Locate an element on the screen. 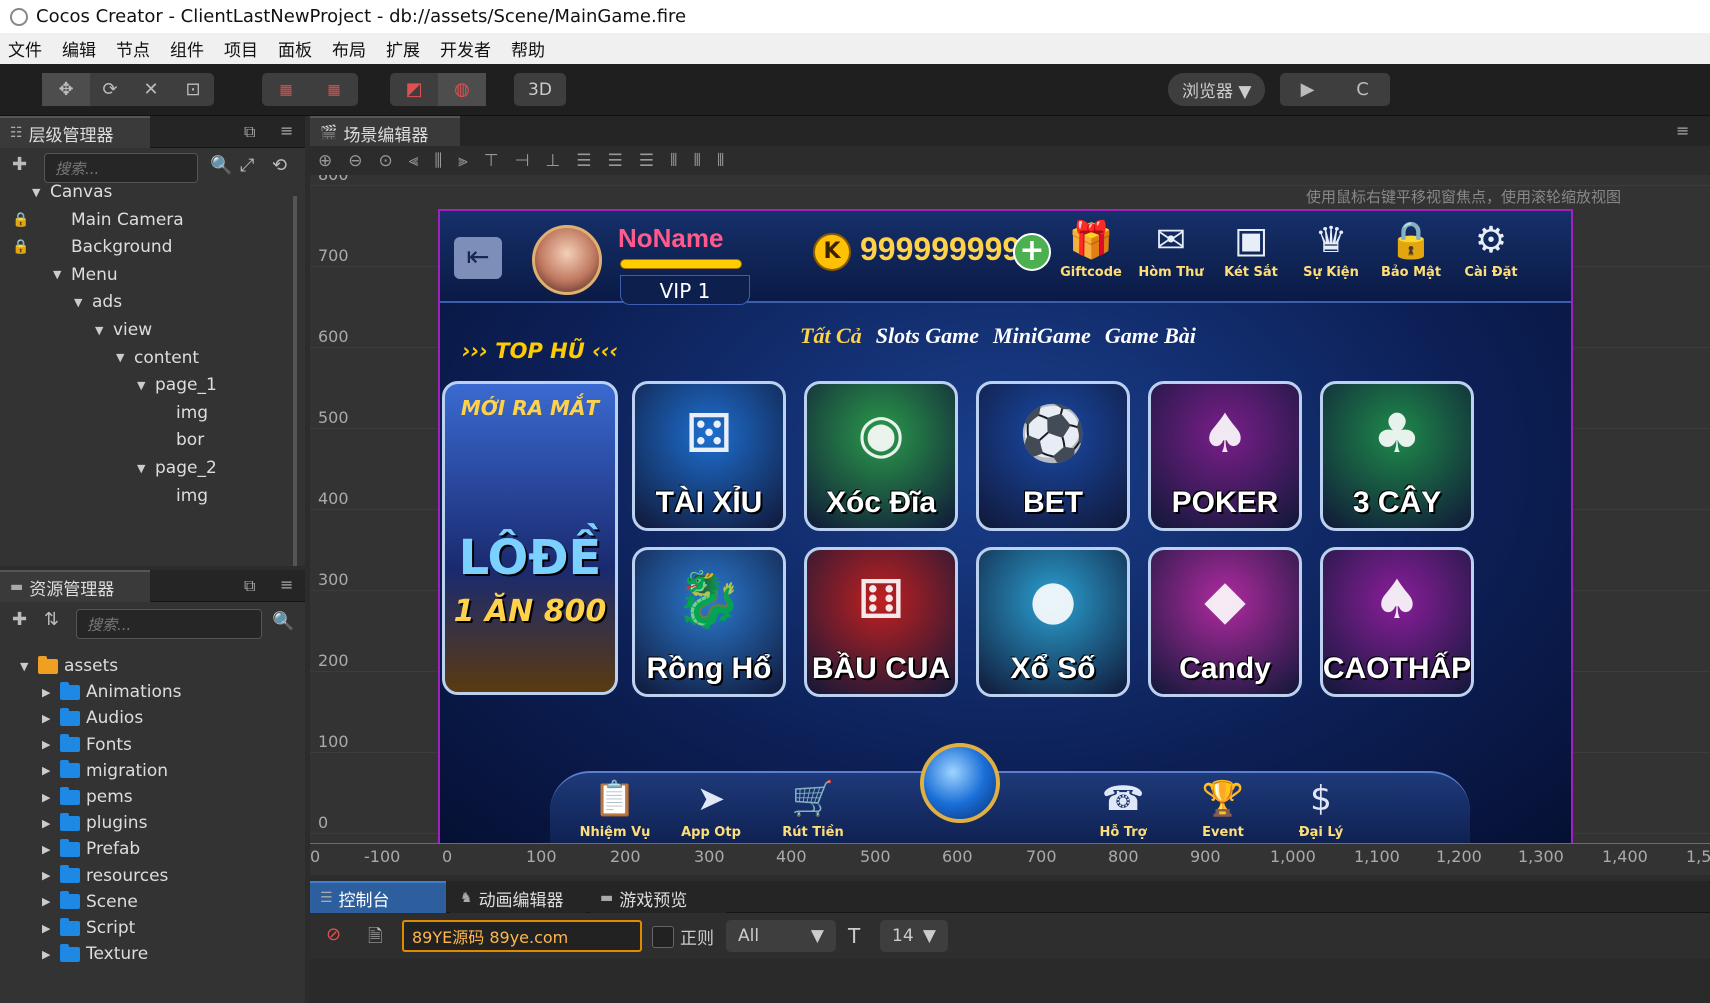 The width and height of the screenshot is (1710, 1003). menu-item: 扩展 is located at coordinates (403, 48).